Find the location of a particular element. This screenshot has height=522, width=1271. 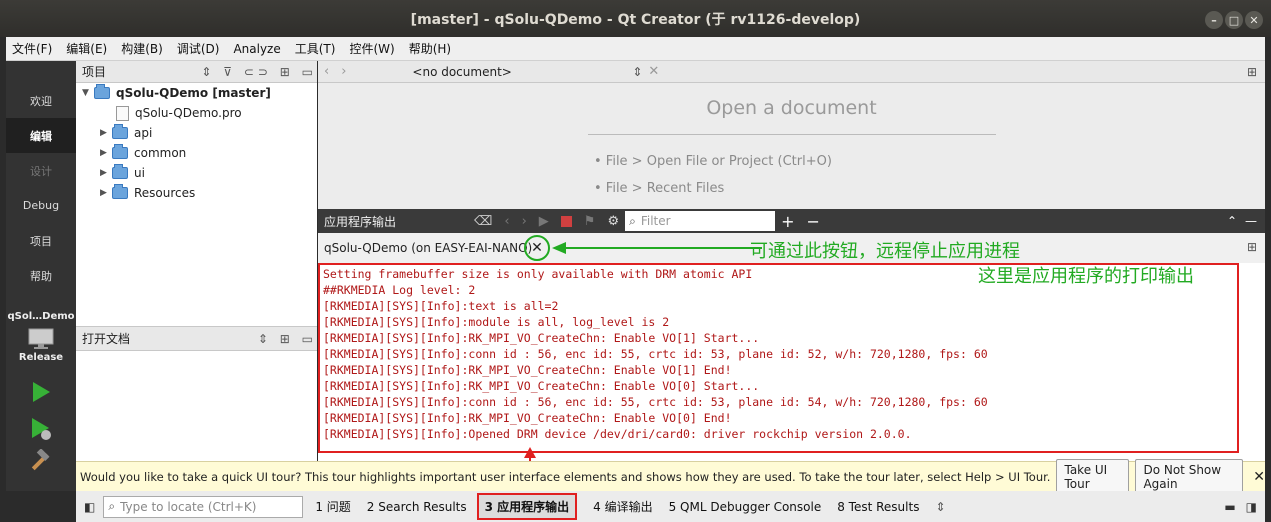

open-document-title: Open a document is located at coordinates (791, 108).